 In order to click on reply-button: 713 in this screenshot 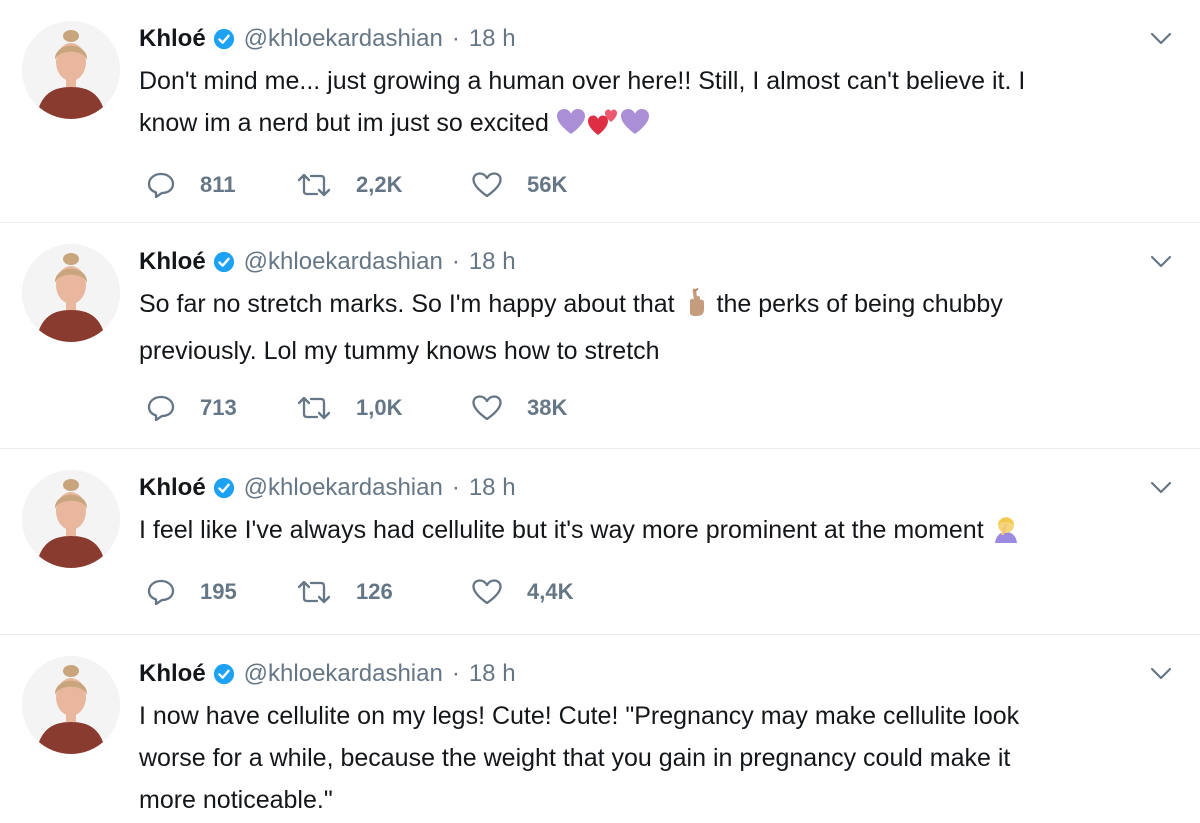, I will do `click(221, 408)`.